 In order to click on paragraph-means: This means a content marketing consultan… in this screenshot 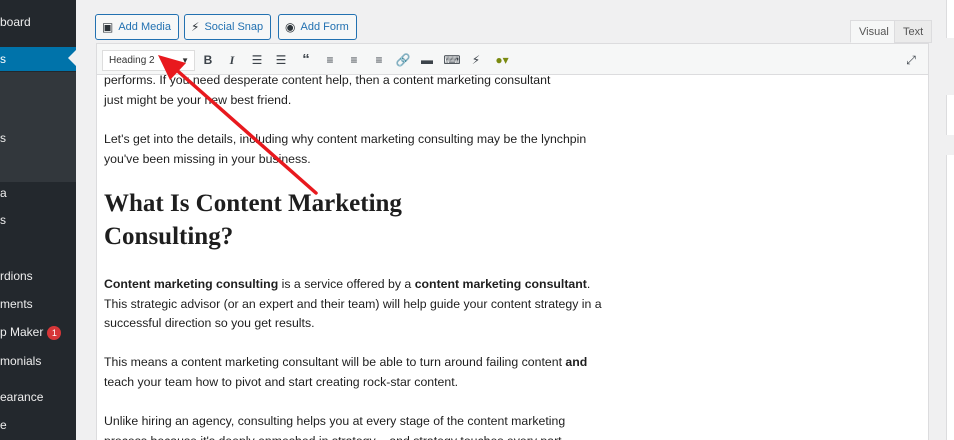, I will do `click(346, 372)`.